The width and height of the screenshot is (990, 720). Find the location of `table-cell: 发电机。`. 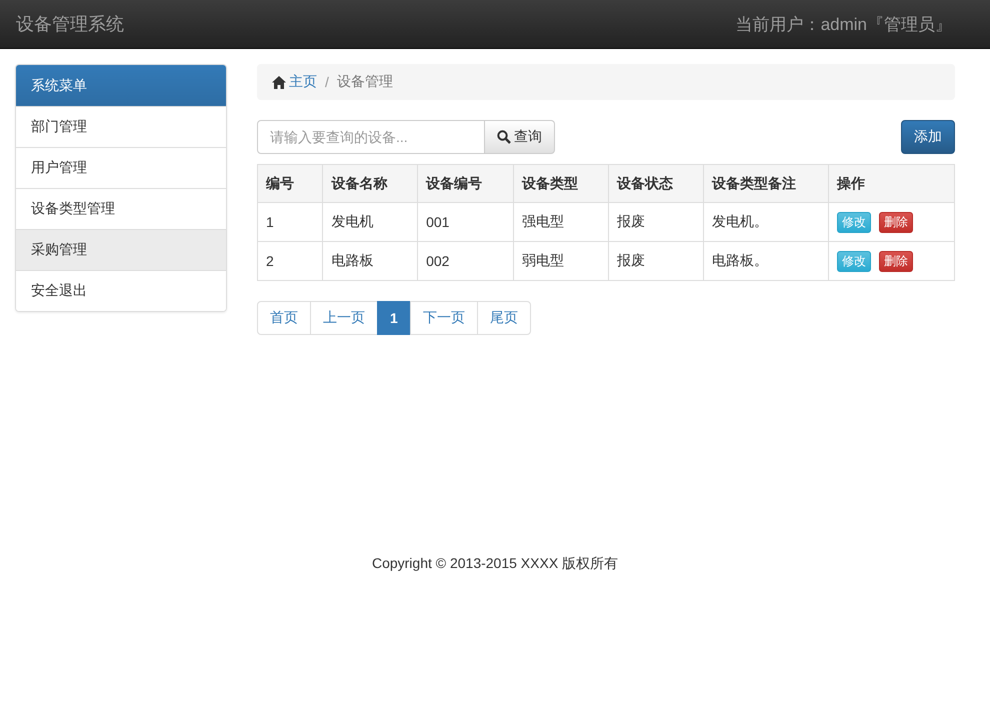

table-cell: 发电机。 is located at coordinates (766, 222).